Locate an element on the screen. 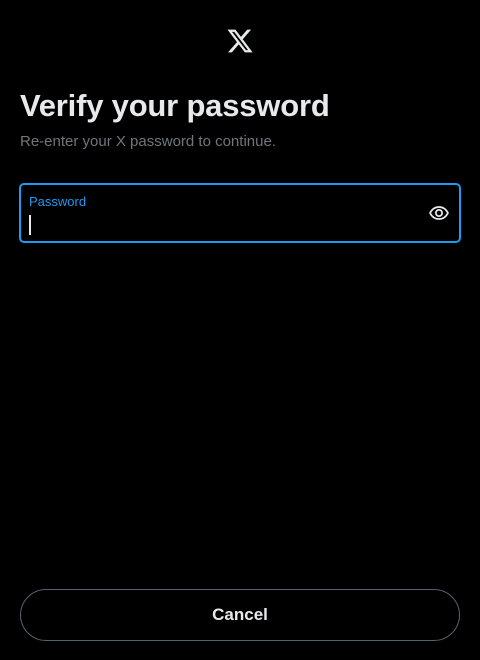  x-logo-icon is located at coordinates (240, 41).